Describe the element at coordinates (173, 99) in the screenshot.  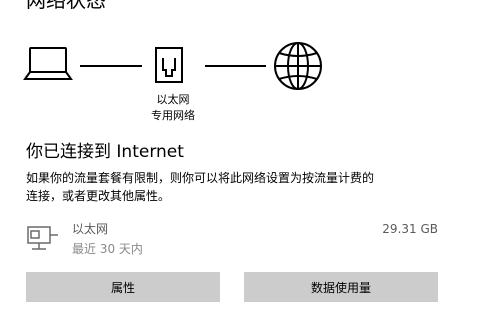
I see `ethernet-label: 以太网` at that location.